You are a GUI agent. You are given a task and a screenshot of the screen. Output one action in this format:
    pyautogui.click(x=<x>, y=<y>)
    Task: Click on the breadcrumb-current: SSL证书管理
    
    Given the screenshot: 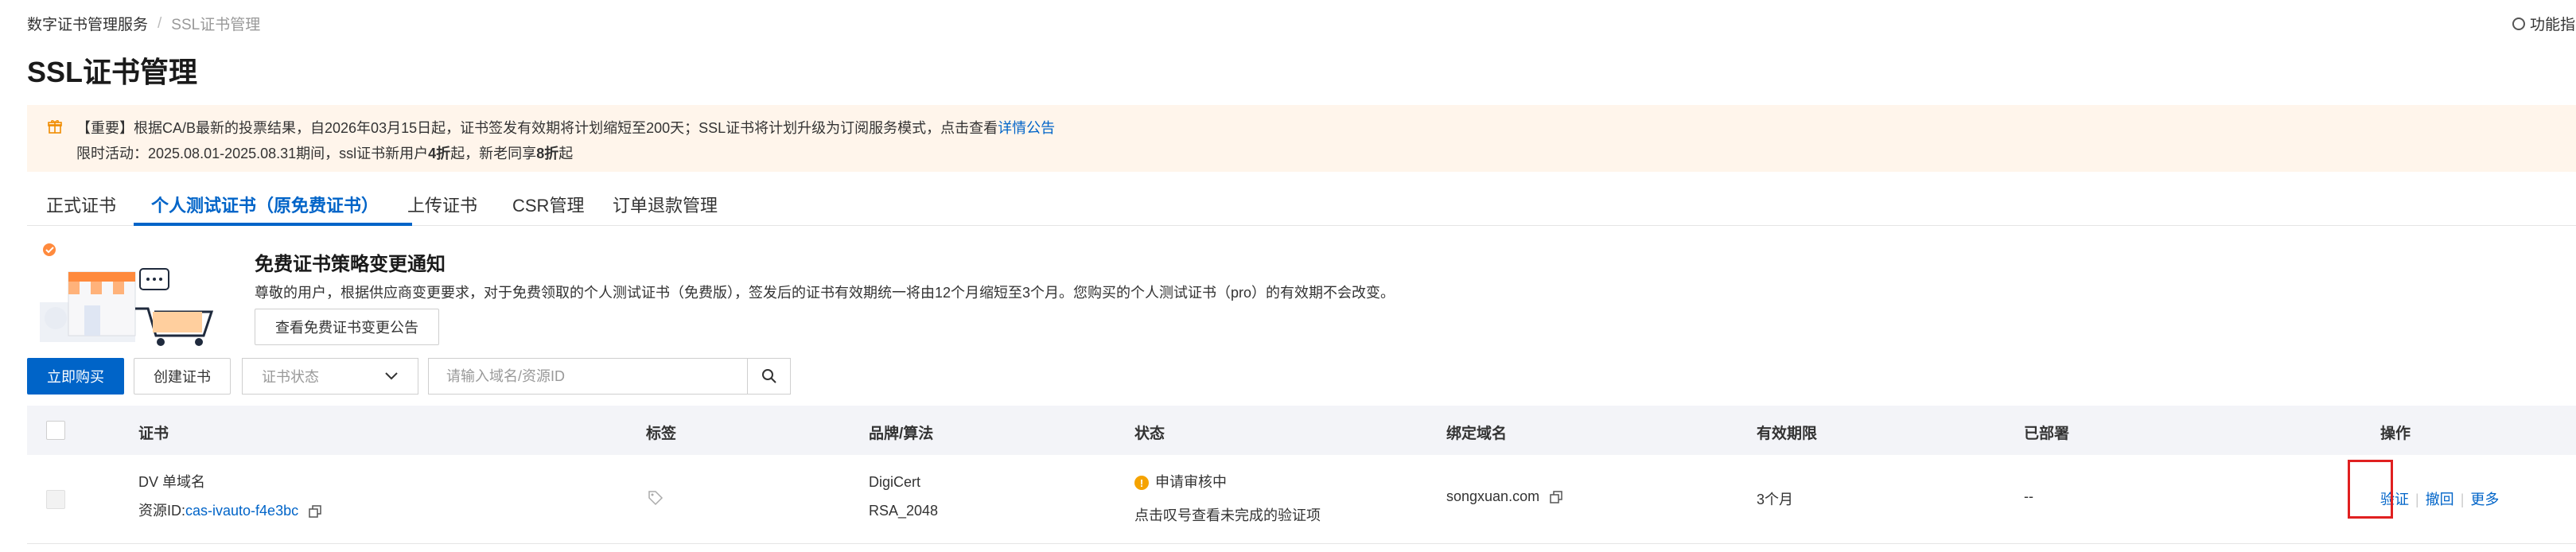 What is the action you would take?
    pyautogui.click(x=216, y=25)
    